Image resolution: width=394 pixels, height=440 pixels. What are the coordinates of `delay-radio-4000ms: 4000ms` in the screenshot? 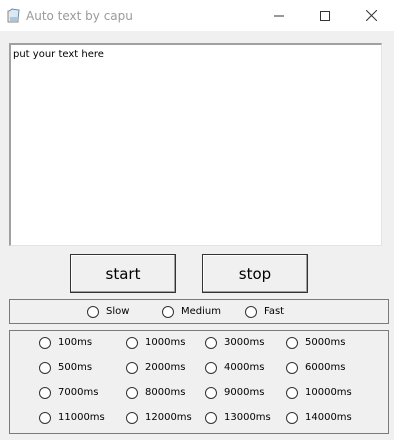 It's located at (234, 368).